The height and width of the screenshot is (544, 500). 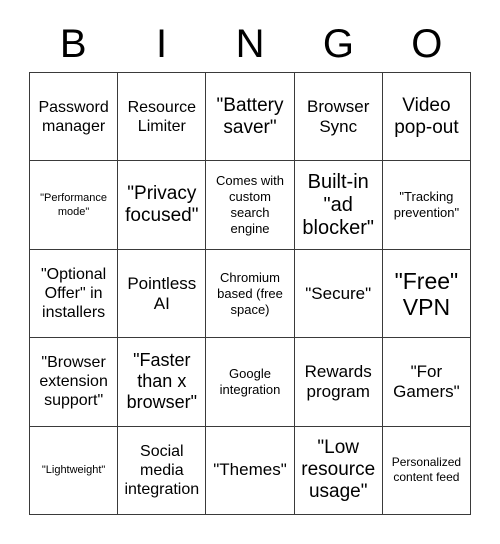 I want to click on bingo-cell: "For Gamers", so click(x=427, y=382).